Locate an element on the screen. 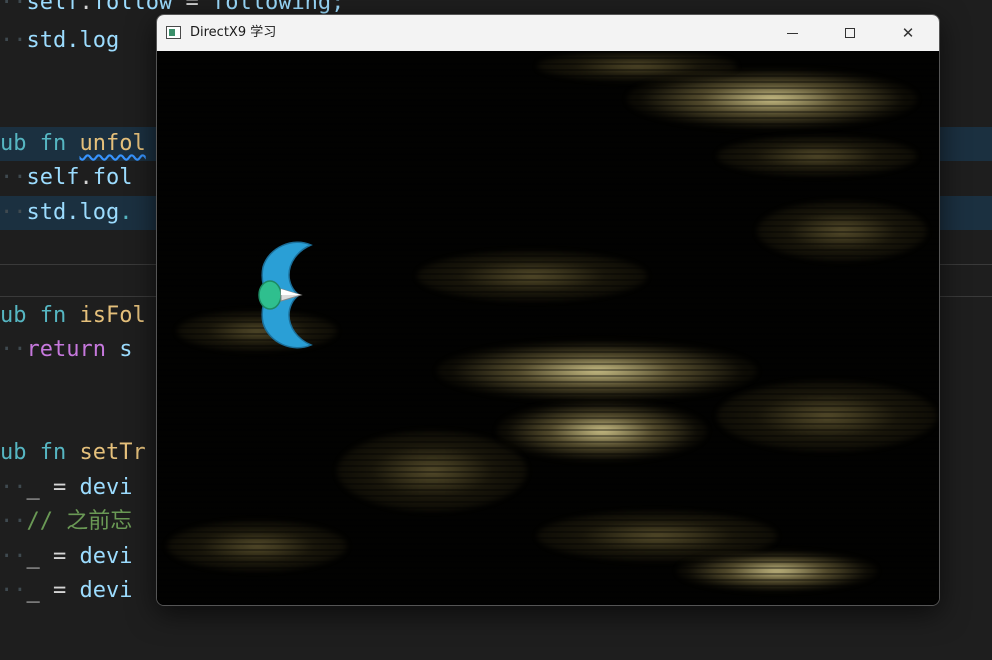 This screenshot has height=660, width=992. maximize-icon is located at coordinates (850, 33).